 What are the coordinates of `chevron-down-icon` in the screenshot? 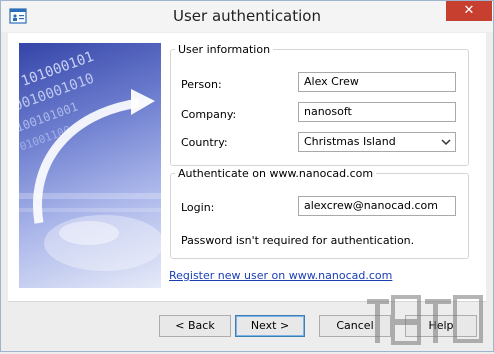 It's located at (446, 142).